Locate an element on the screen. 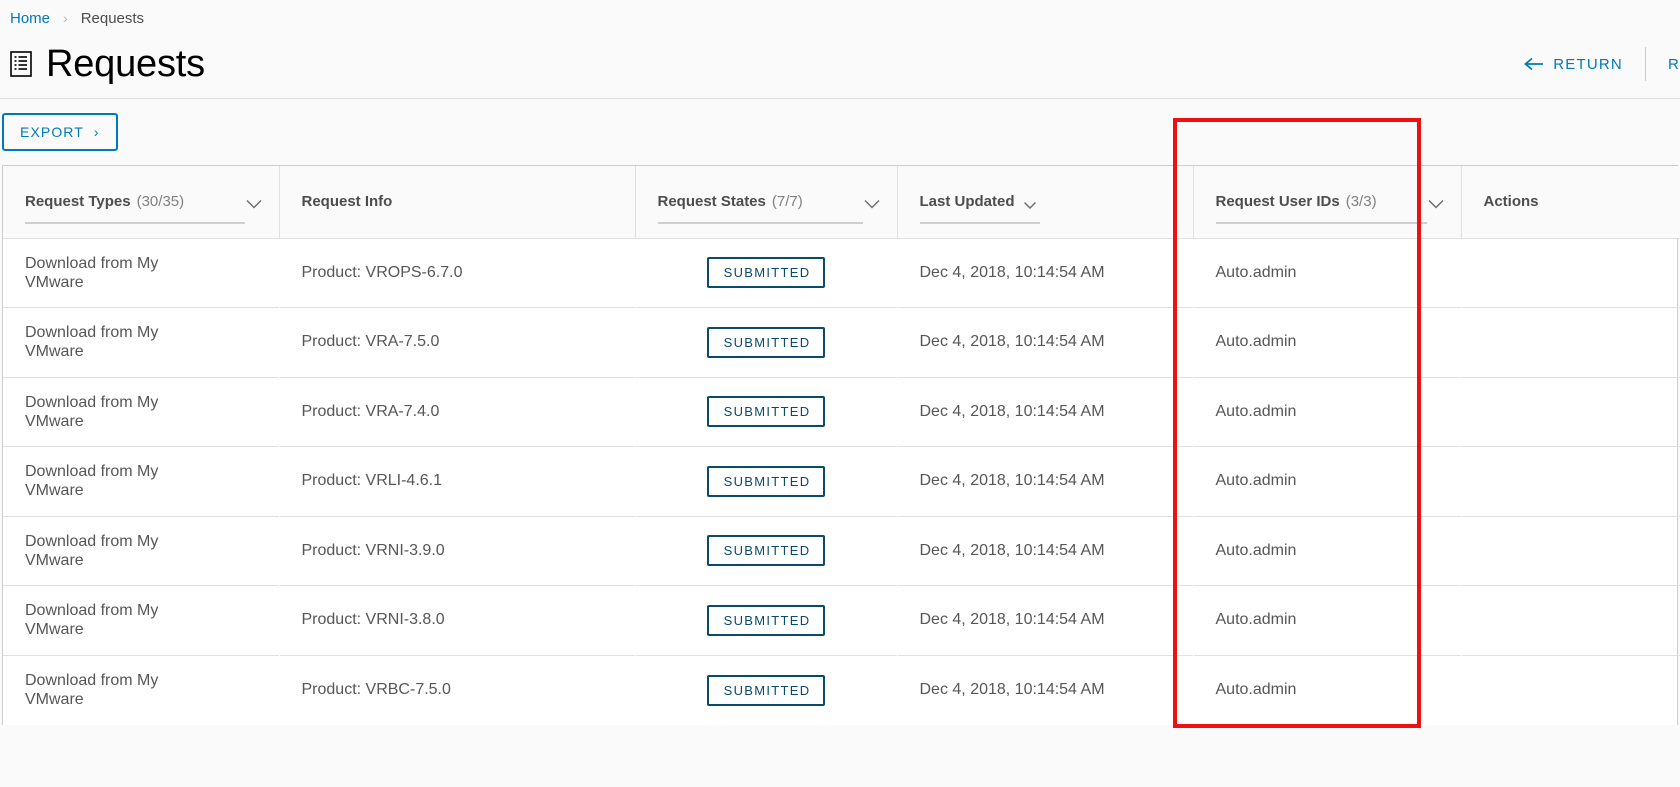 This screenshot has width=1680, height=787. column-count: (7/7) is located at coordinates (787, 202).